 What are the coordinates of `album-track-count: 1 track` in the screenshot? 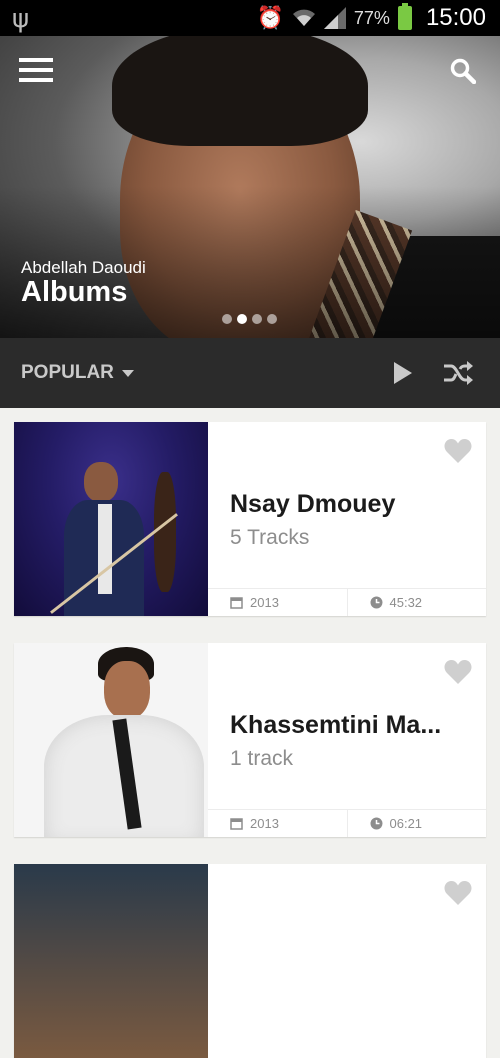 It's located at (262, 758).